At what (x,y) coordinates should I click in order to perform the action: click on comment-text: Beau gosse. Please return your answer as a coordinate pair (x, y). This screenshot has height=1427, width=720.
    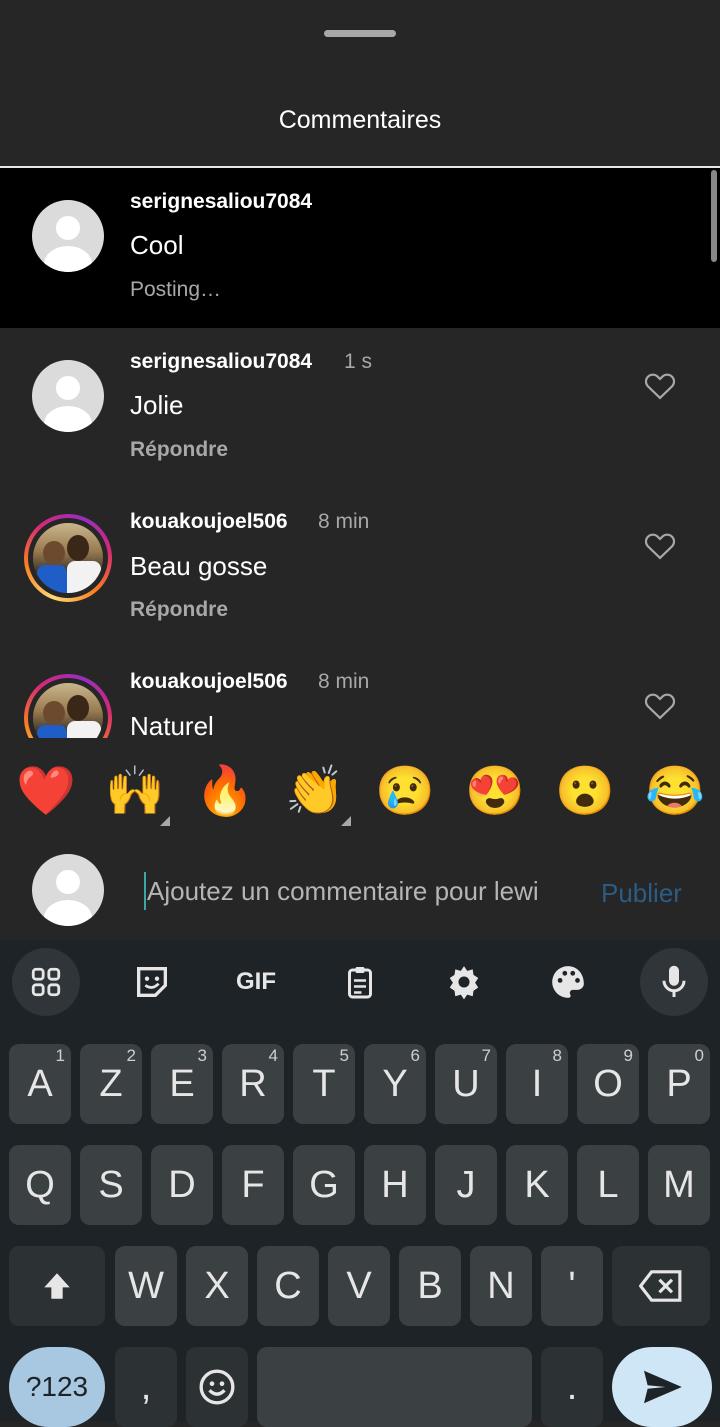
    Looking at the image, I should click on (199, 566).